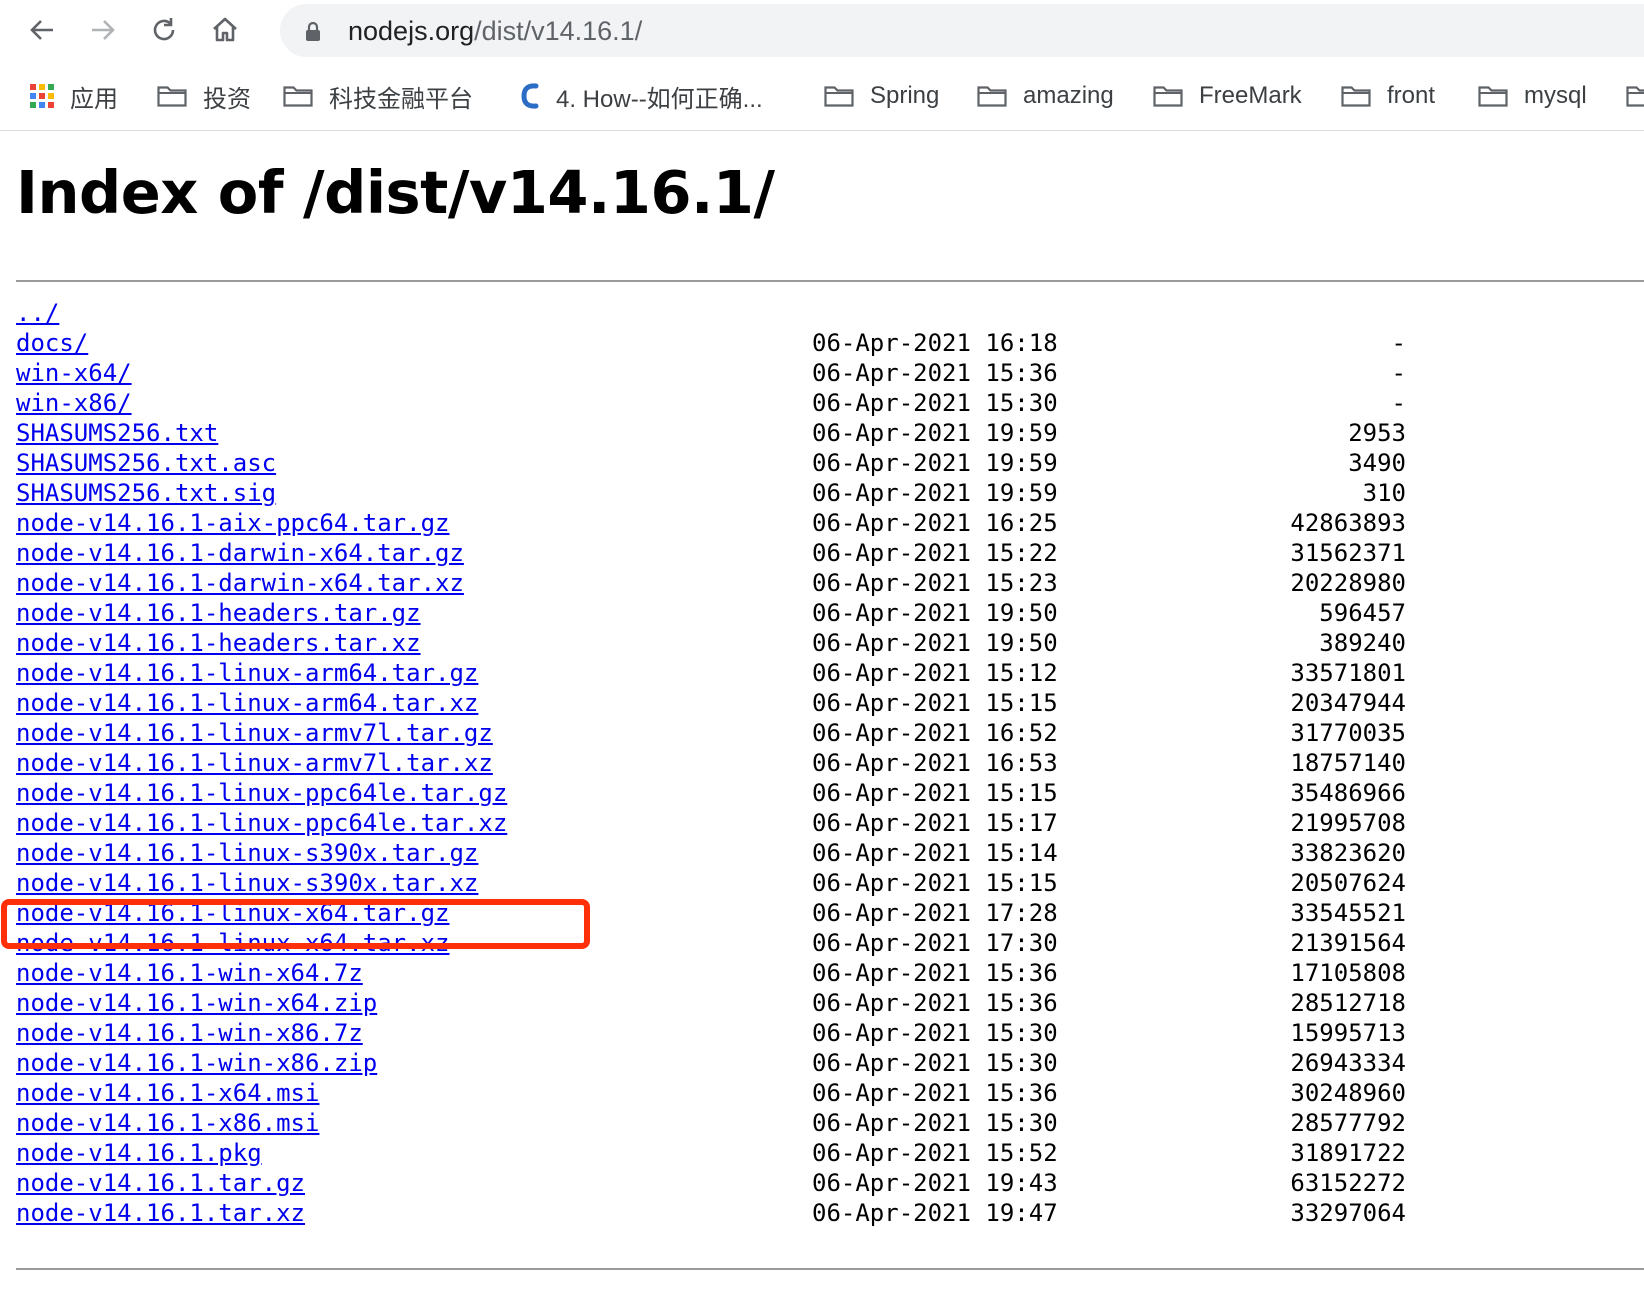 Image resolution: width=1644 pixels, height=1304 pixels. Describe the element at coordinates (935, 583) in the screenshot. I see `file-date: 06-Apr-2021 15:23` at that location.